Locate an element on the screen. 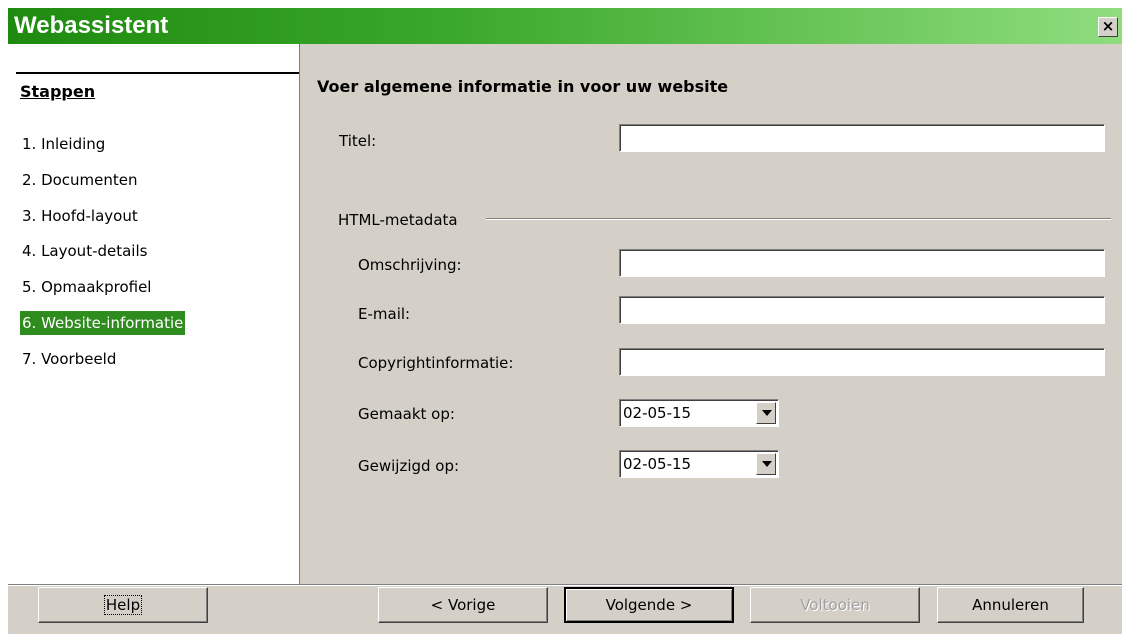 Image resolution: width=1124 pixels, height=634 pixels. gemaakt-op-date-picker: 02-05-15 is located at coordinates (699, 413).